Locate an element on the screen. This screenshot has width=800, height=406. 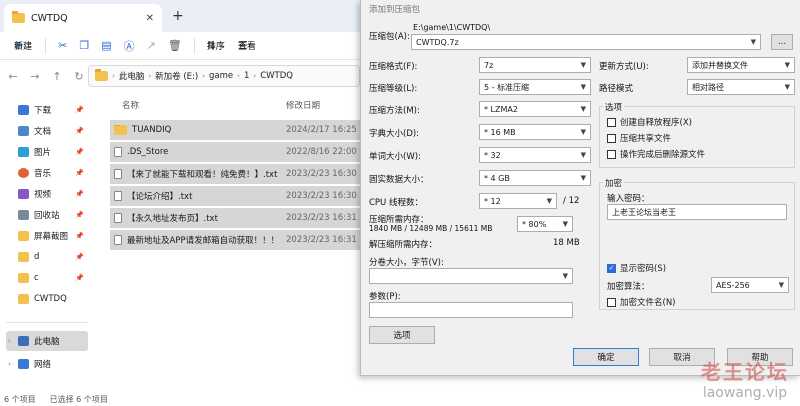
archive-path: E:\game\1\CWTDQ\ is located at coordinates (452, 27).